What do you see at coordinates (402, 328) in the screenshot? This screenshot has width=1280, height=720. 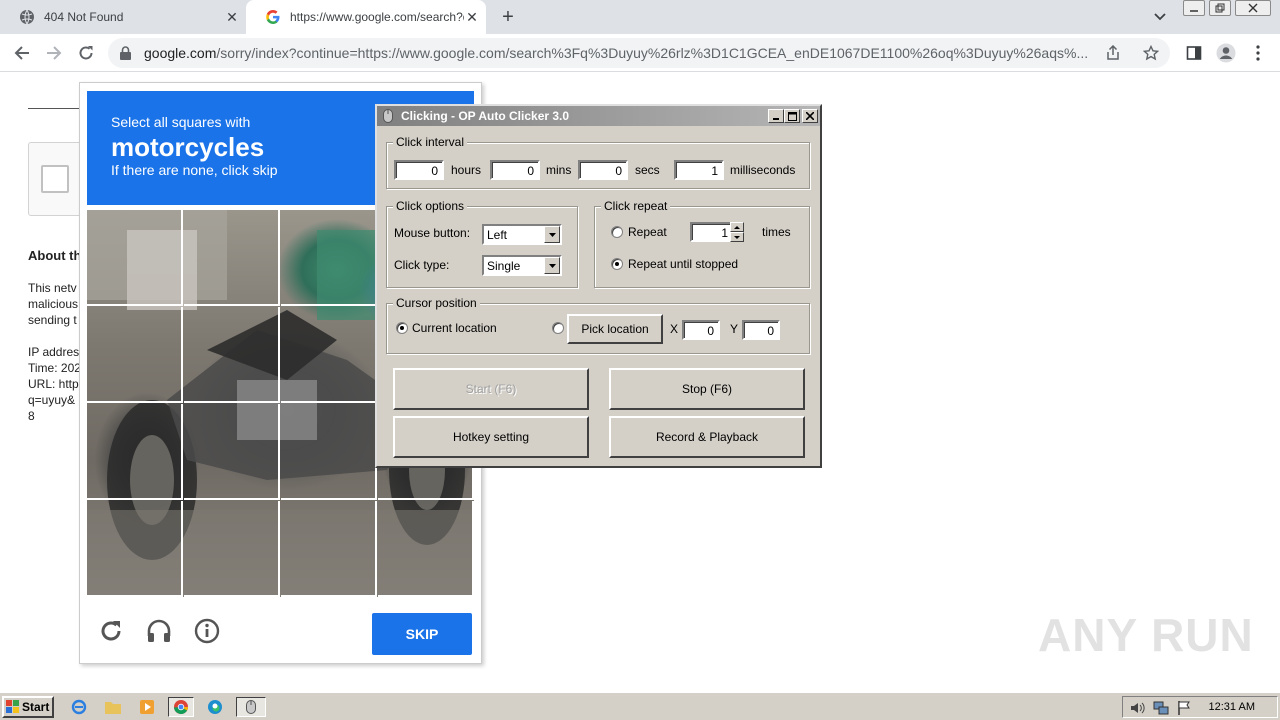 I see `current-location-radio` at bounding box center [402, 328].